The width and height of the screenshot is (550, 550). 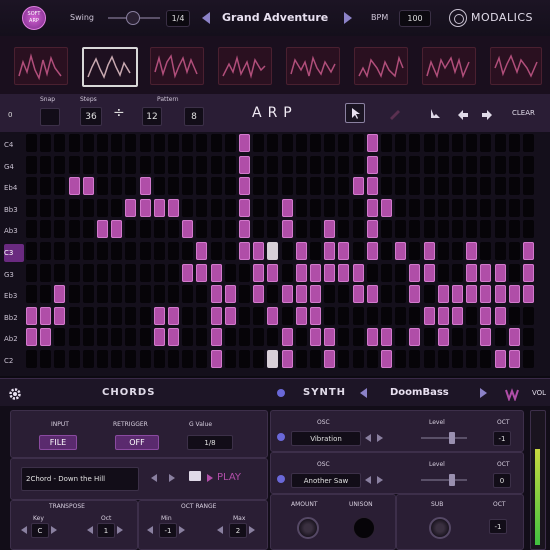 I want to click on folder-icon, so click(x=195, y=476).